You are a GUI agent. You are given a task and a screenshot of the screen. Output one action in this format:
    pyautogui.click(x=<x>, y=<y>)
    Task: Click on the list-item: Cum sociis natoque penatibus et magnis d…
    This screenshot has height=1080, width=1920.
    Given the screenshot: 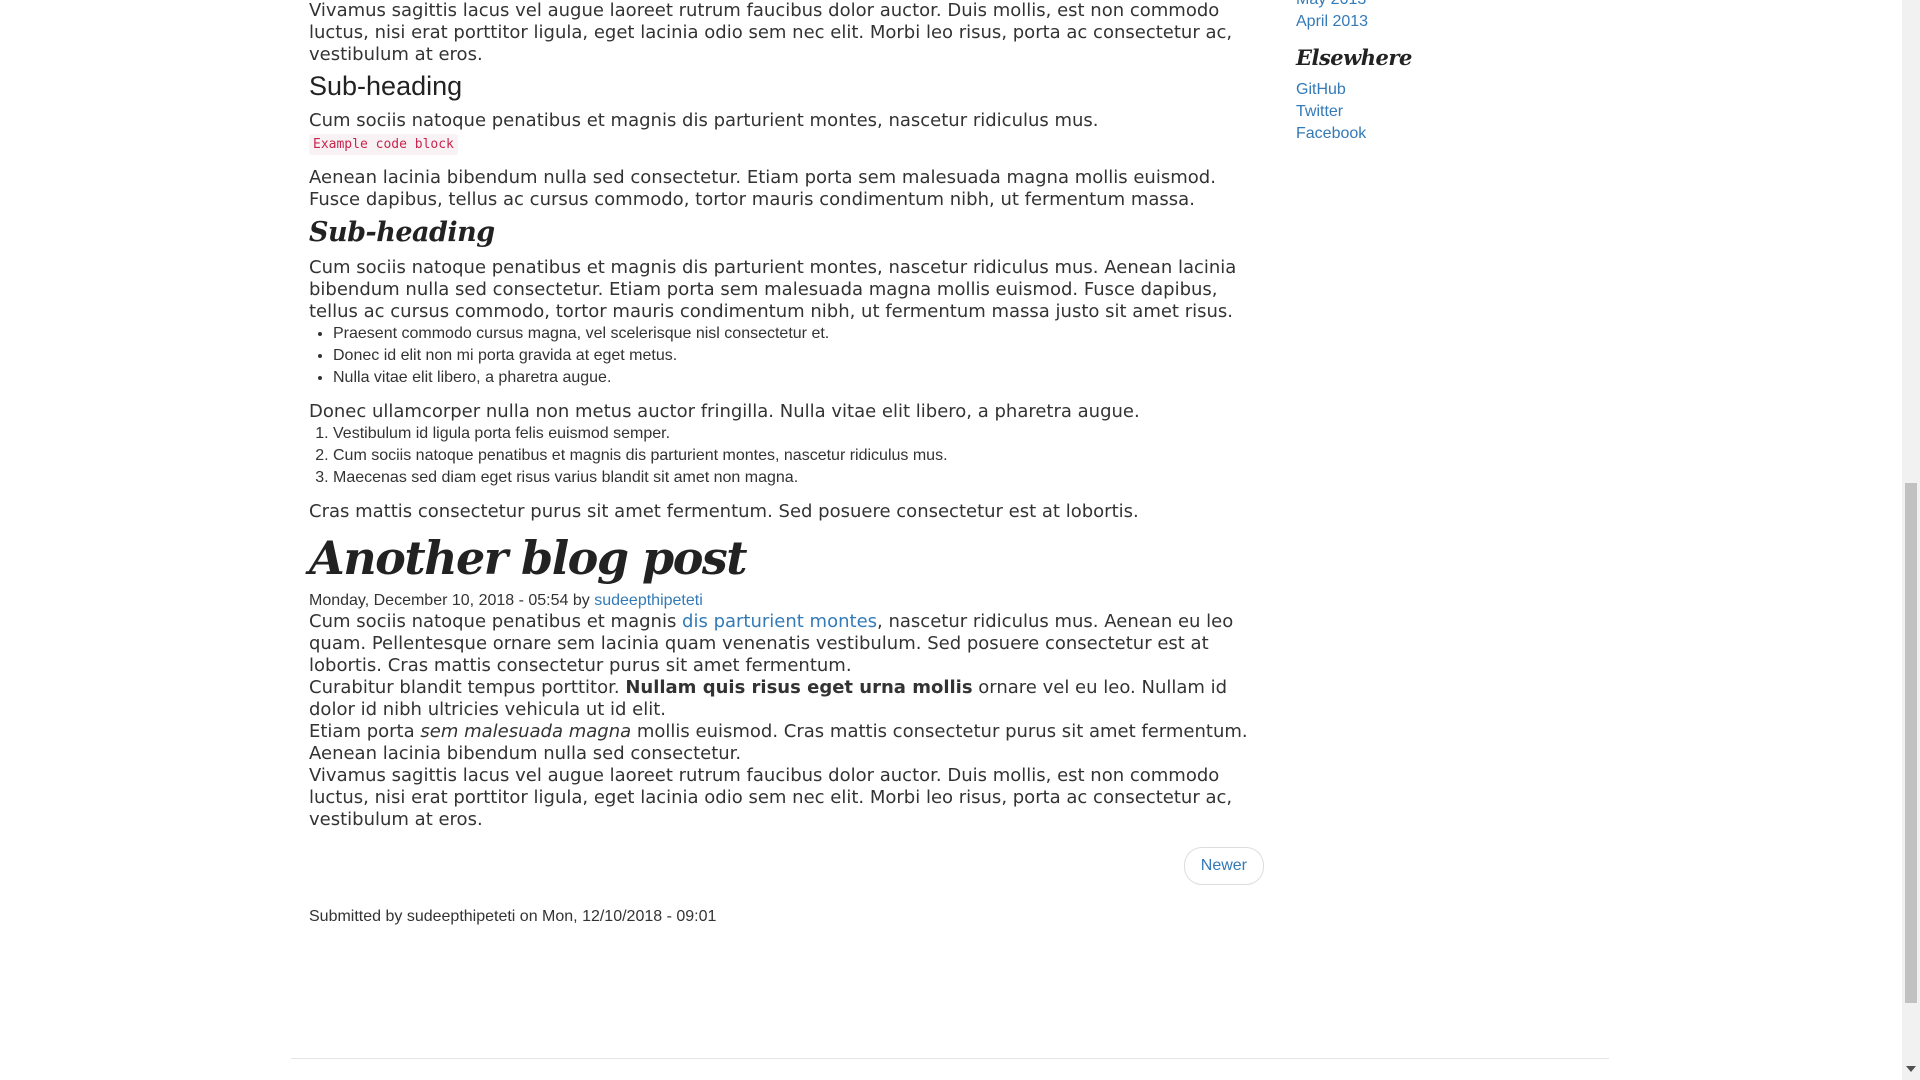 What is the action you would take?
    pyautogui.click(x=798, y=456)
    